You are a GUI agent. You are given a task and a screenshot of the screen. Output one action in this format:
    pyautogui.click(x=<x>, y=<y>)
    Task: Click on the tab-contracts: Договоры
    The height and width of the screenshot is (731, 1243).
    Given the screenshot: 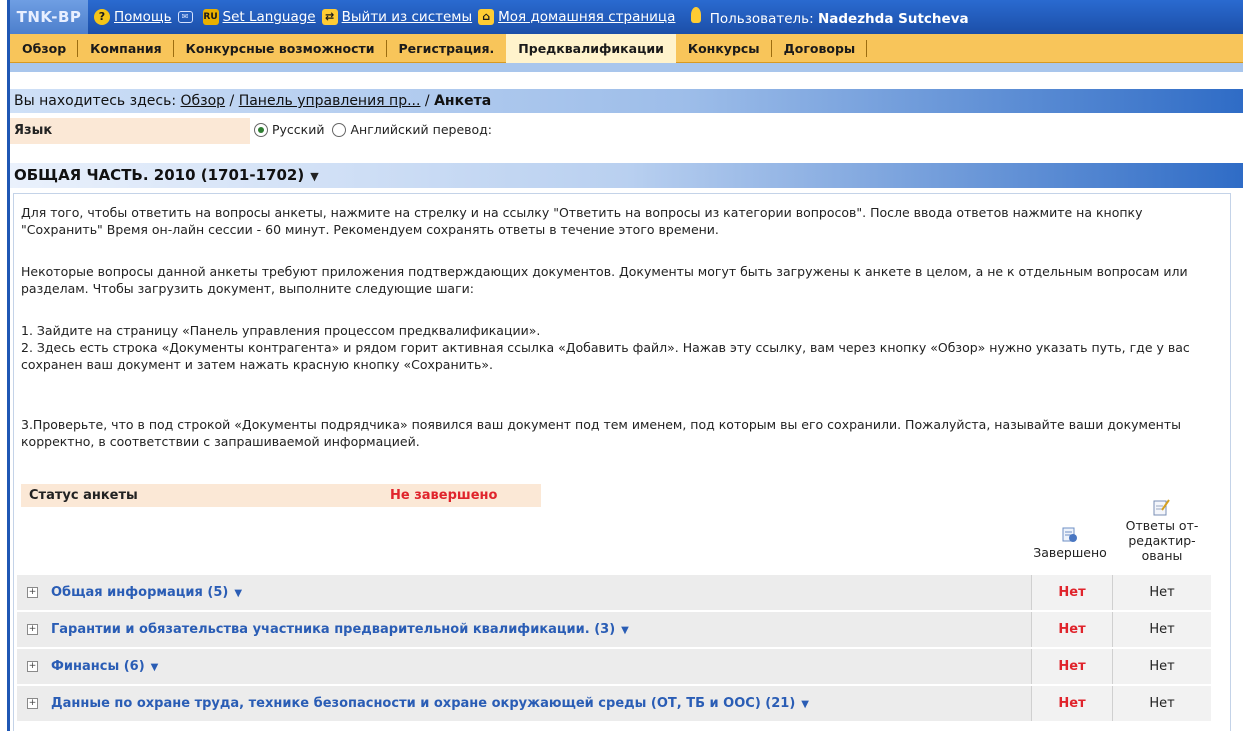 What is the action you would take?
    pyautogui.click(x=820, y=48)
    